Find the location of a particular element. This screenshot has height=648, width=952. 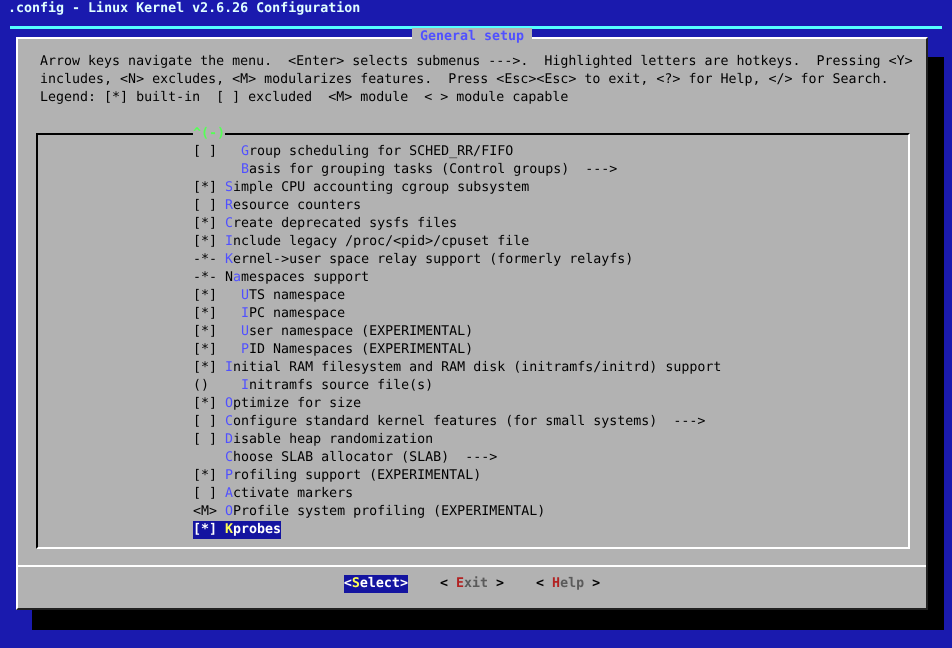

menu-item: [ ] Disable heap randomization is located at coordinates (313, 440).